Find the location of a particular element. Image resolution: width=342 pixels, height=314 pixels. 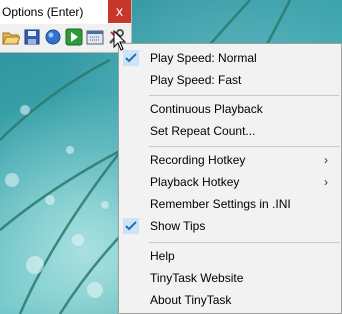

save-disk-icon is located at coordinates (32, 37).